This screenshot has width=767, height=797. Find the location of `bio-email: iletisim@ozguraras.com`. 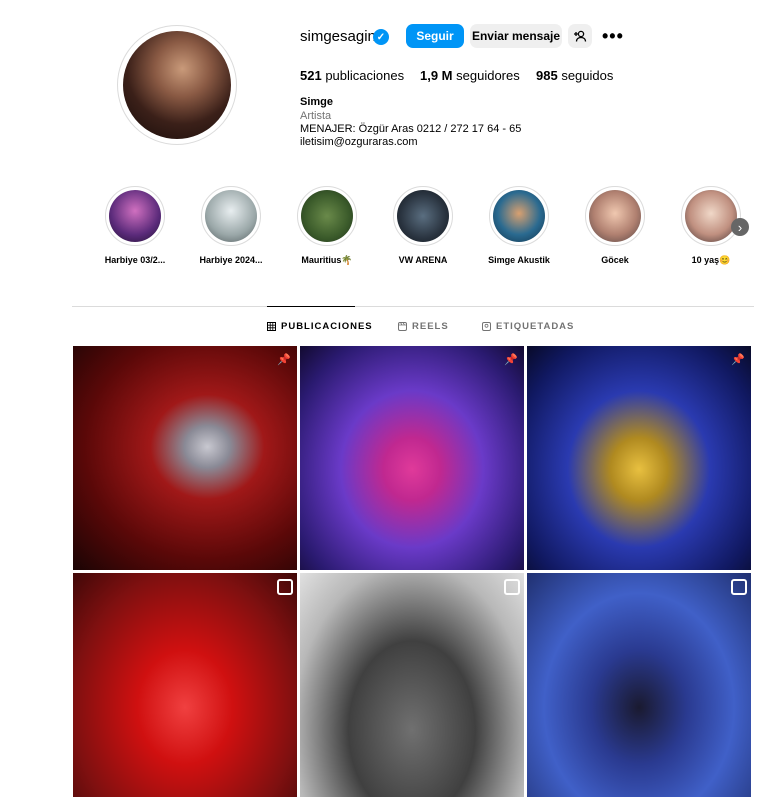

bio-email: iletisim@ozguraras.com is located at coordinates (359, 142).